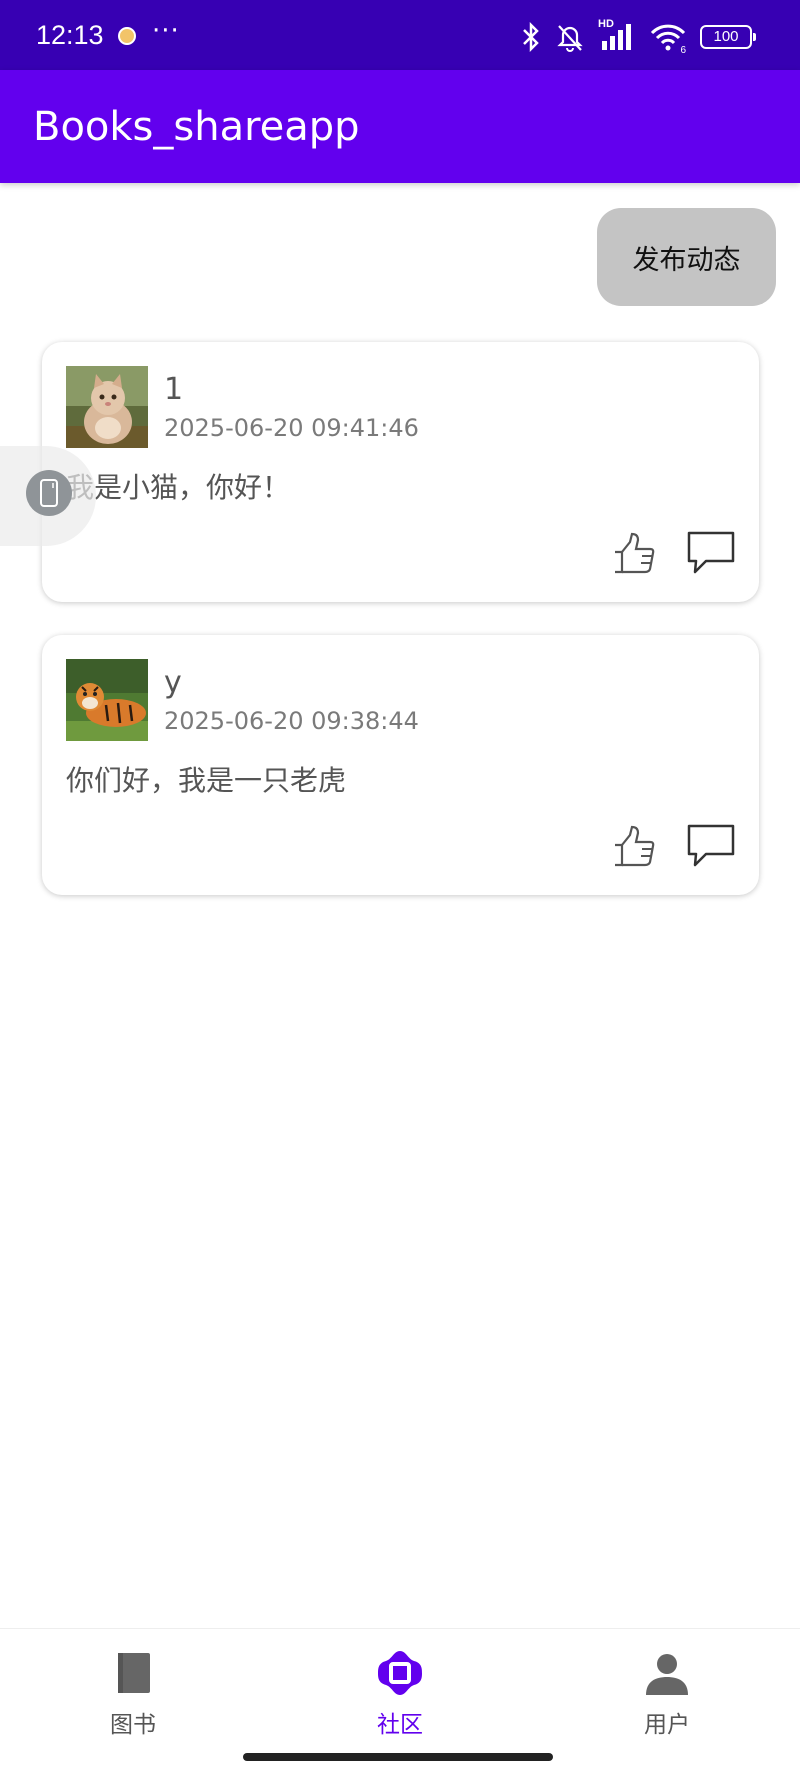  I want to click on post-card: 1 2025-06-20 09:41:46 我是小猫，你好！, so click(400, 472).